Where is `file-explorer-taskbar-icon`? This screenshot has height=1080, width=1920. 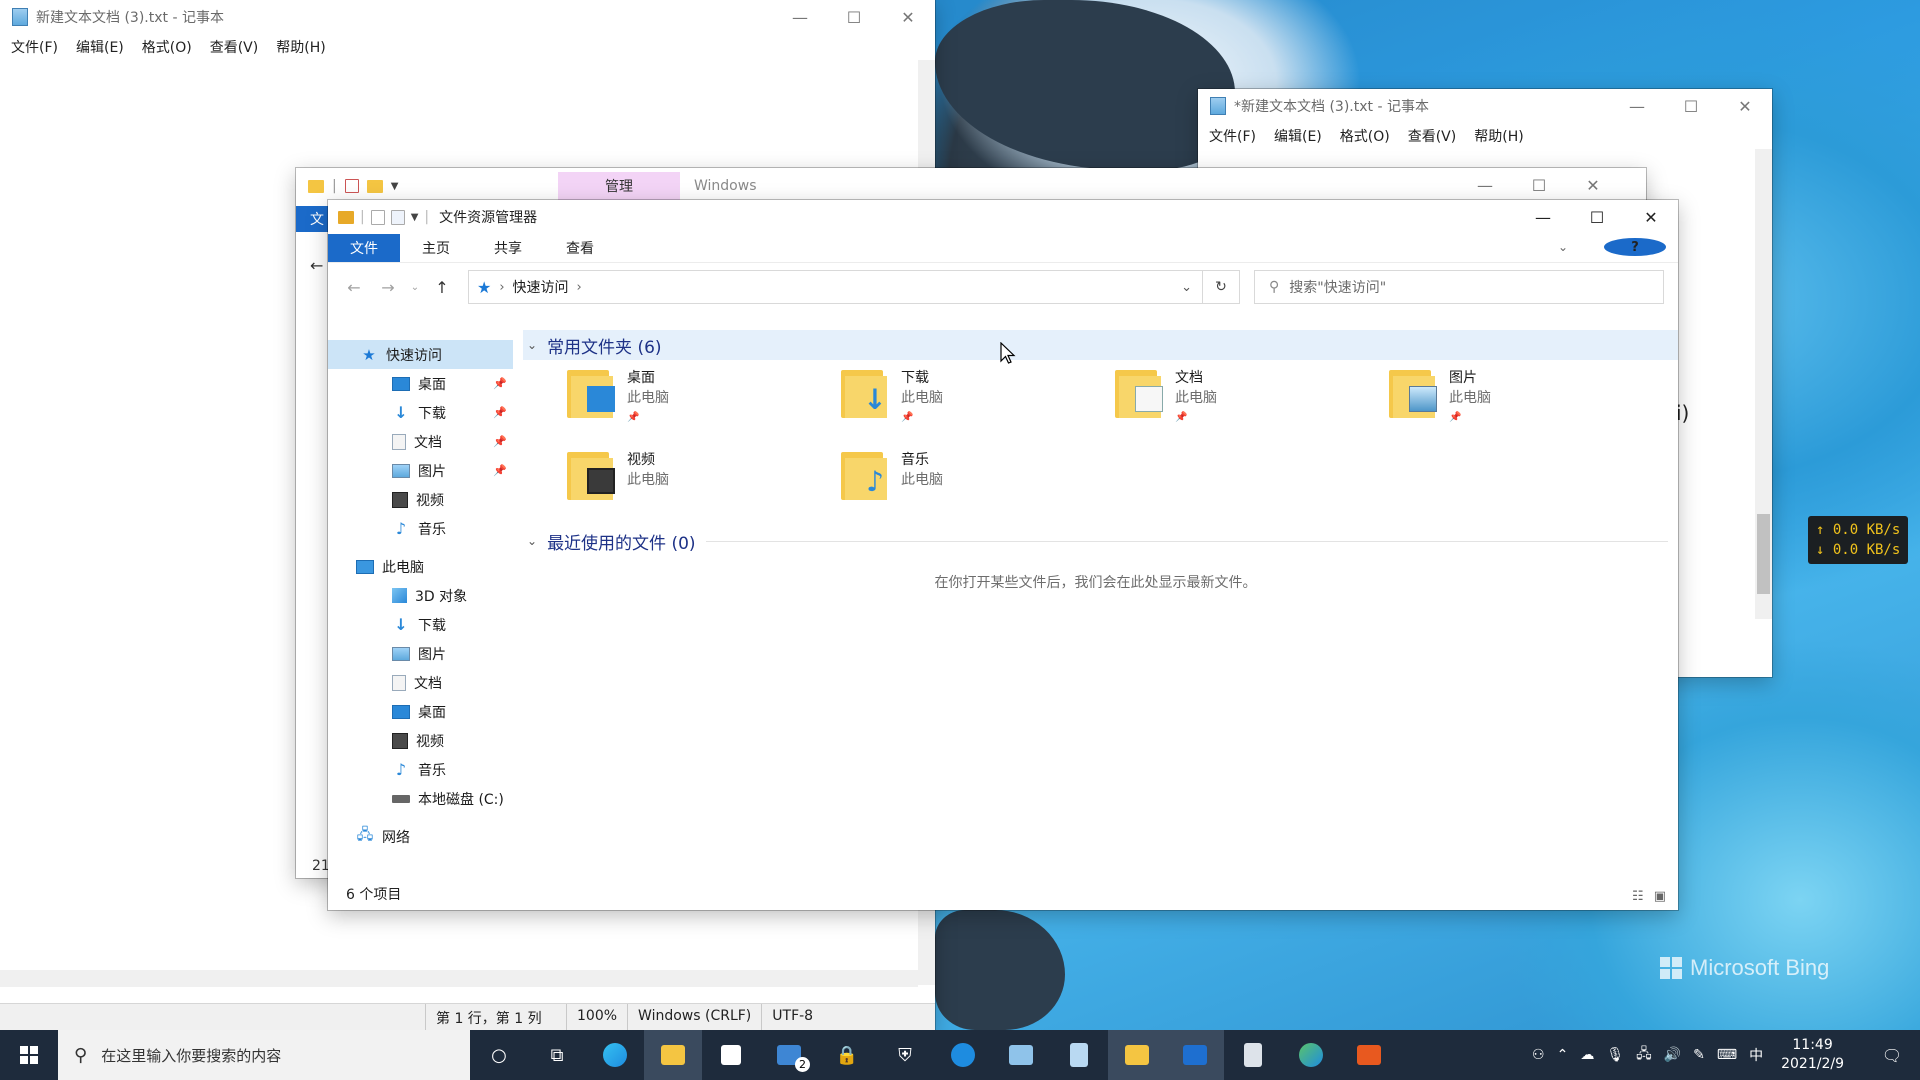 file-explorer-taskbar-icon is located at coordinates (673, 1055).